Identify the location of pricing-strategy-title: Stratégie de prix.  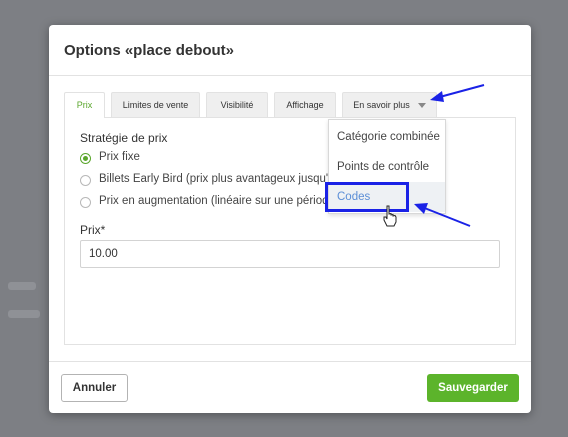
(124, 138).